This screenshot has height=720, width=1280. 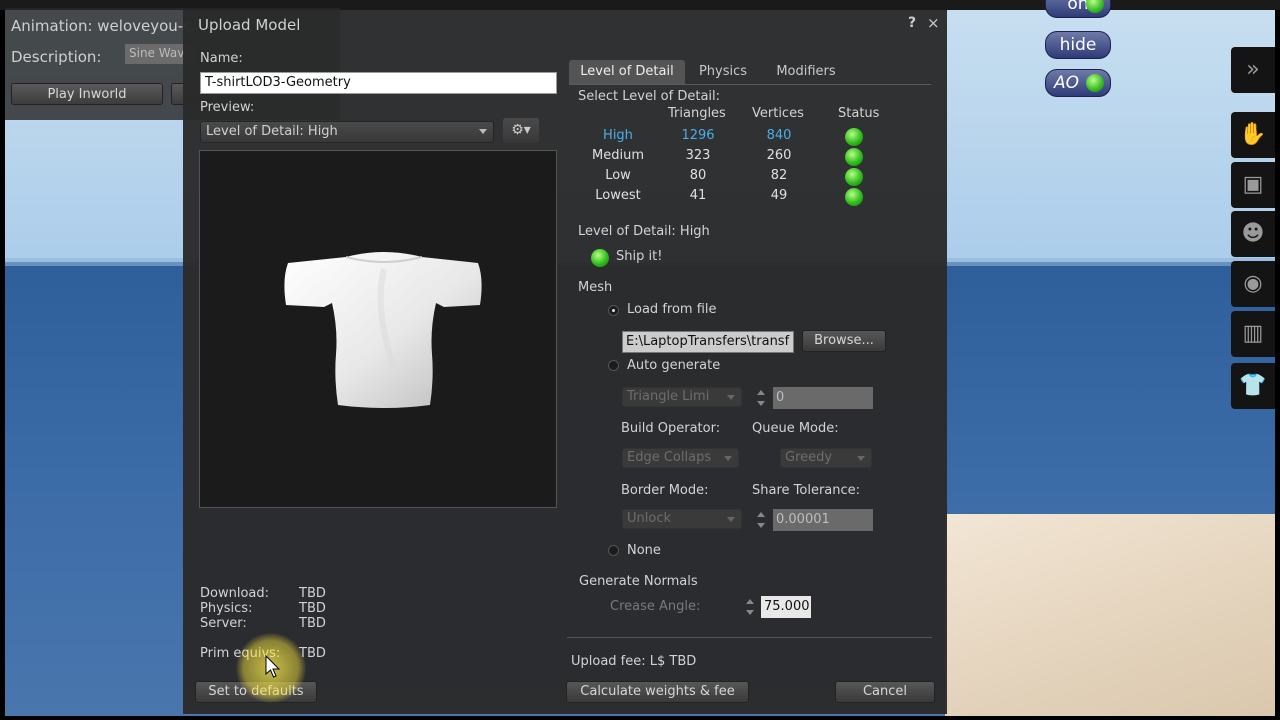 I want to click on share-tolerance-field: 0.00001, so click(x=823, y=520).